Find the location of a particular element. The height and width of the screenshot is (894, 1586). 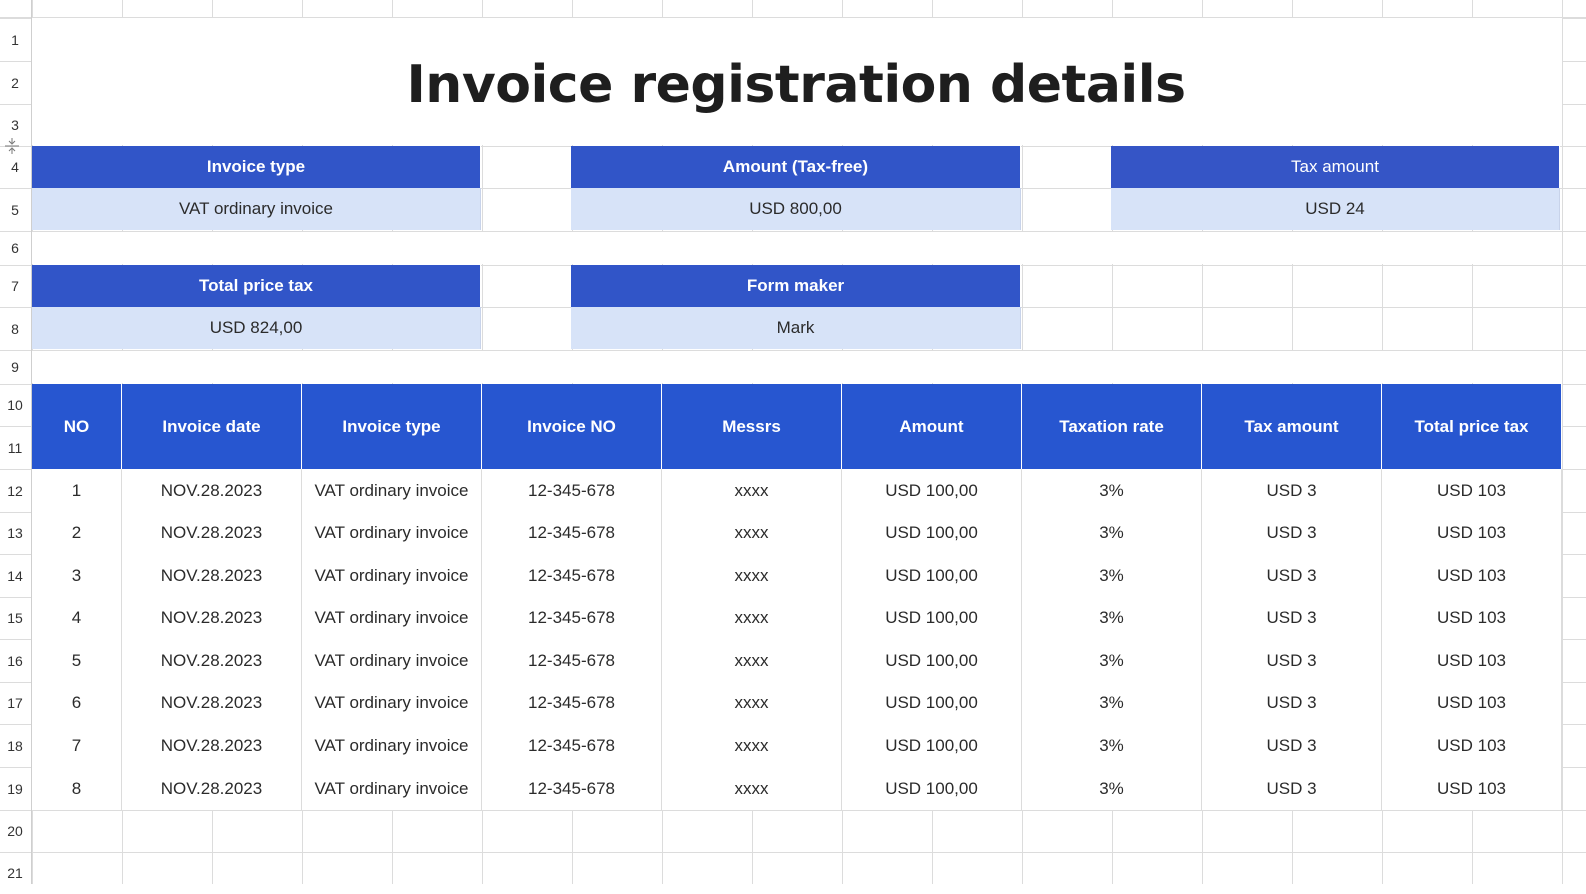

row-number: 1 is located at coordinates (15, 39).